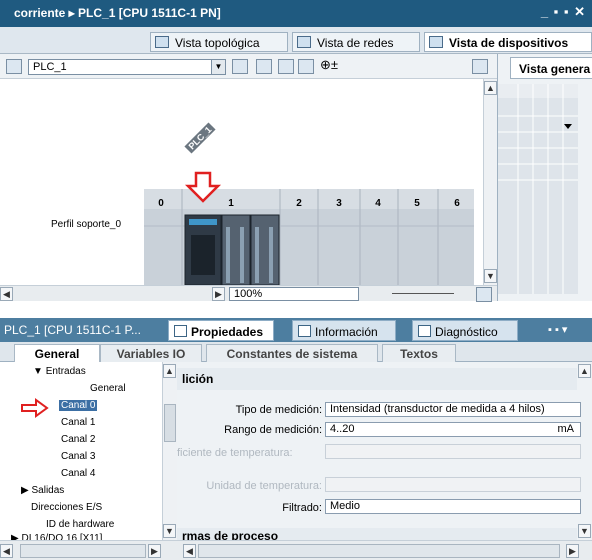 The width and height of the screenshot is (592, 560). Describe the element at coordinates (566, 429) in the screenshot. I see `rango-medicion-unit: mA` at that location.